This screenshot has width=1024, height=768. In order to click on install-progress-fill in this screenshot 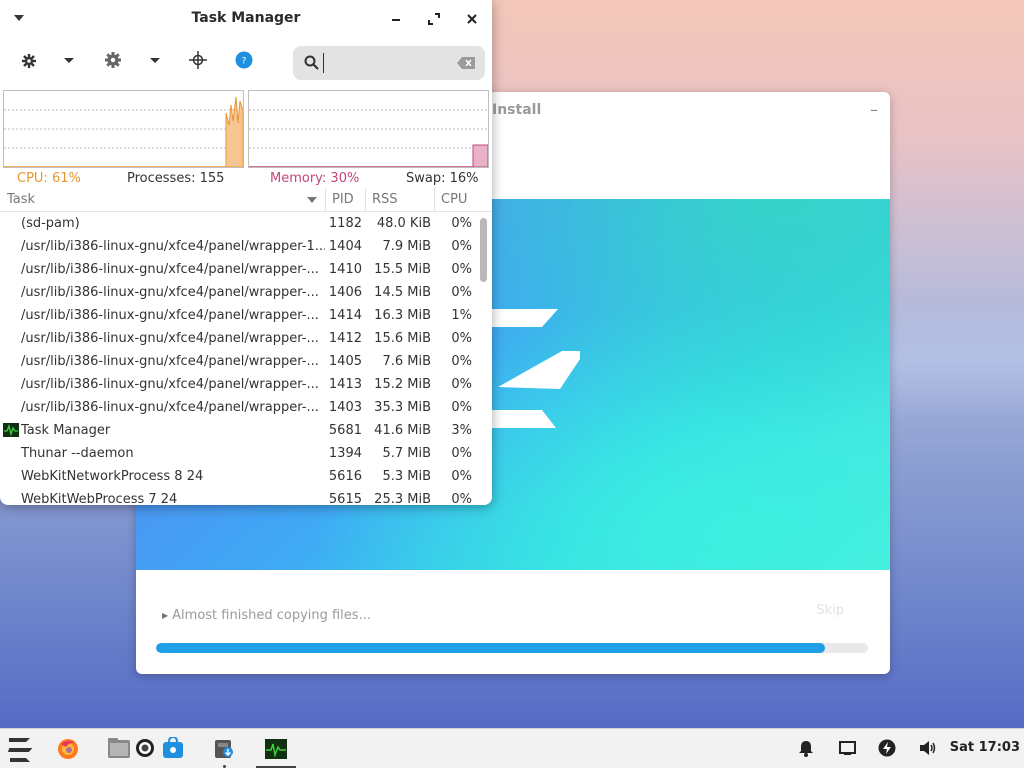, I will do `click(491, 648)`.